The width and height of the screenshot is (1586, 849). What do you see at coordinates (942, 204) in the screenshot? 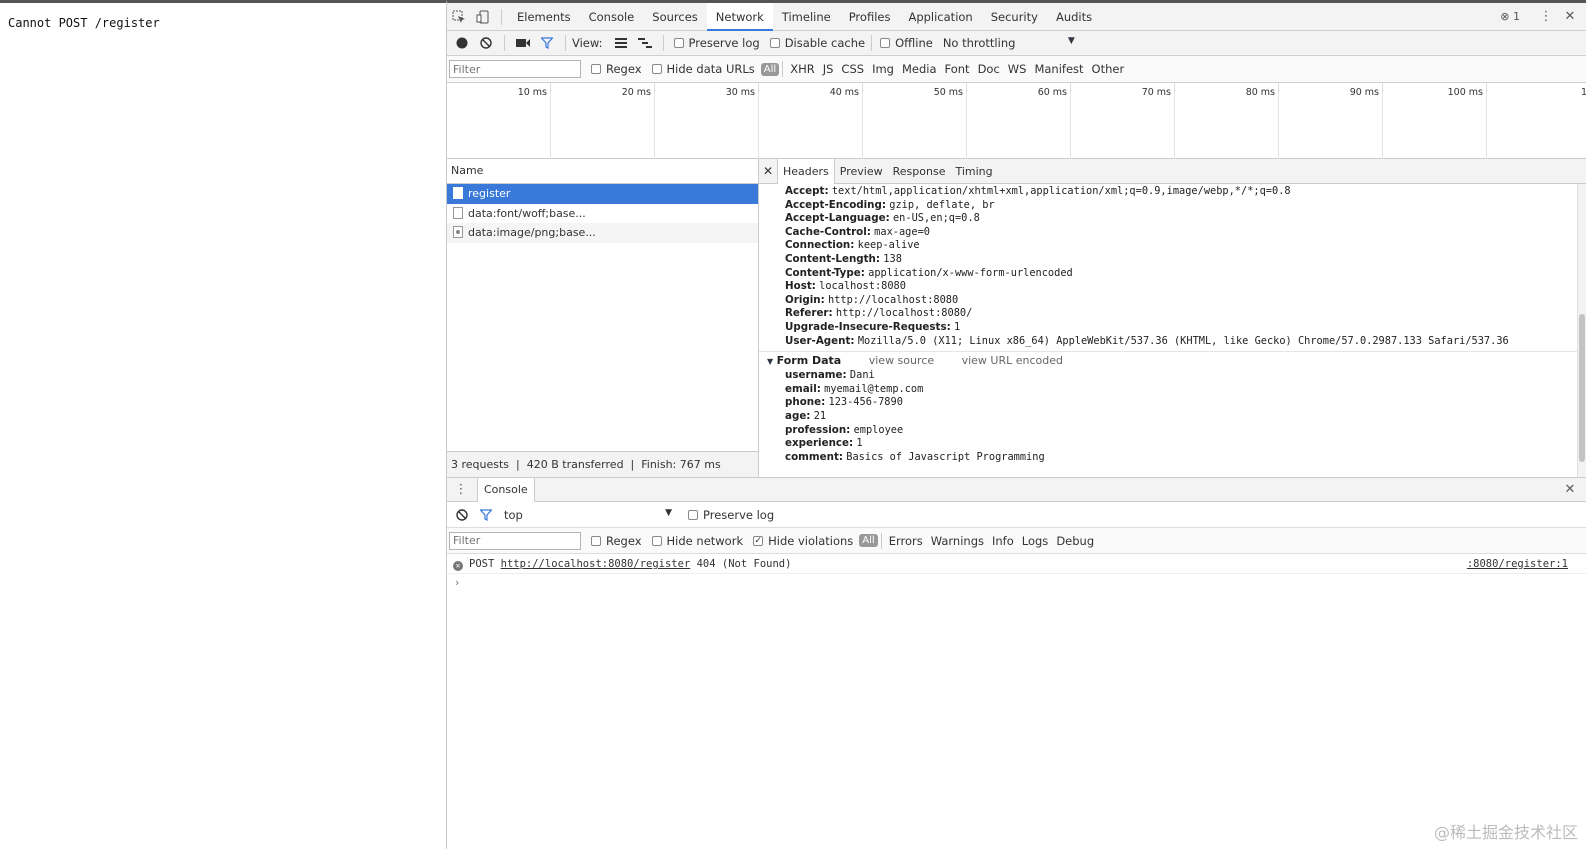
I see `header-value: gzip, deflate, br` at bounding box center [942, 204].